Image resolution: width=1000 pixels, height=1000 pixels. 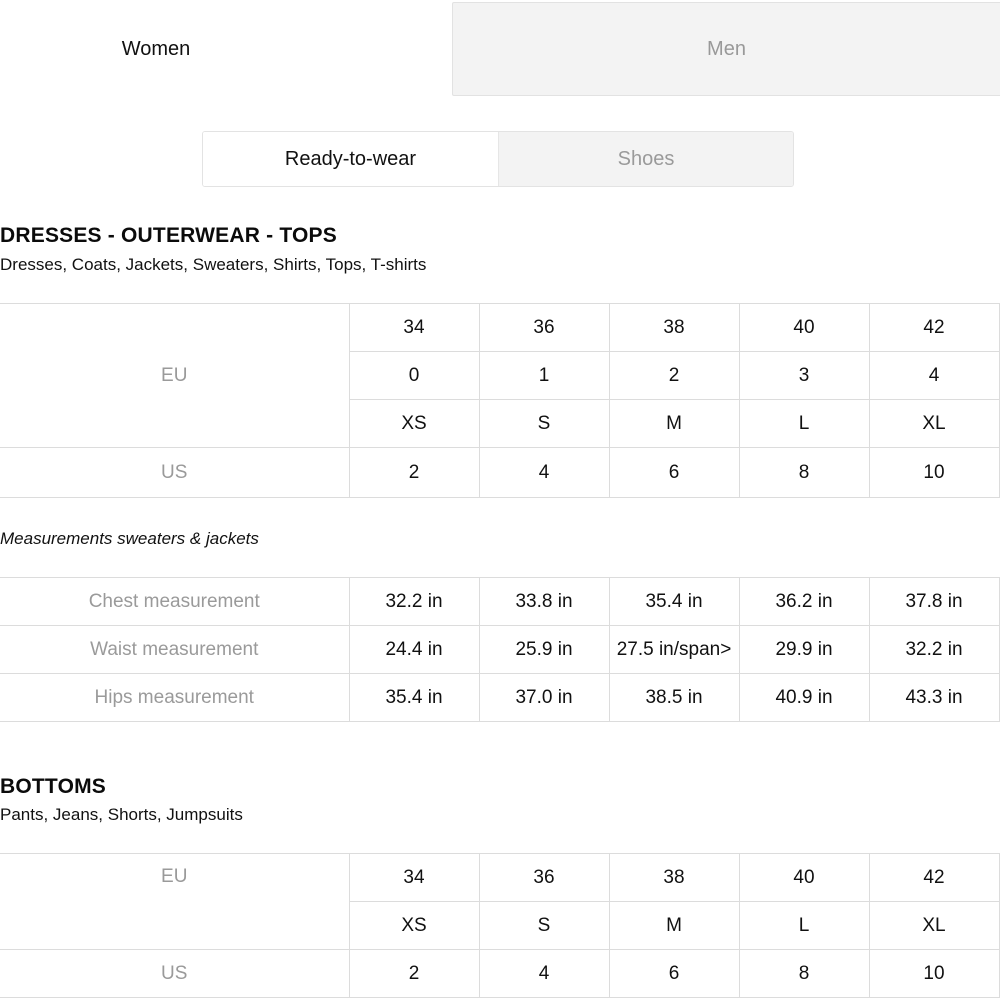 I want to click on tab-ready-to-wear: Ready-to-wear, so click(x=351, y=159).